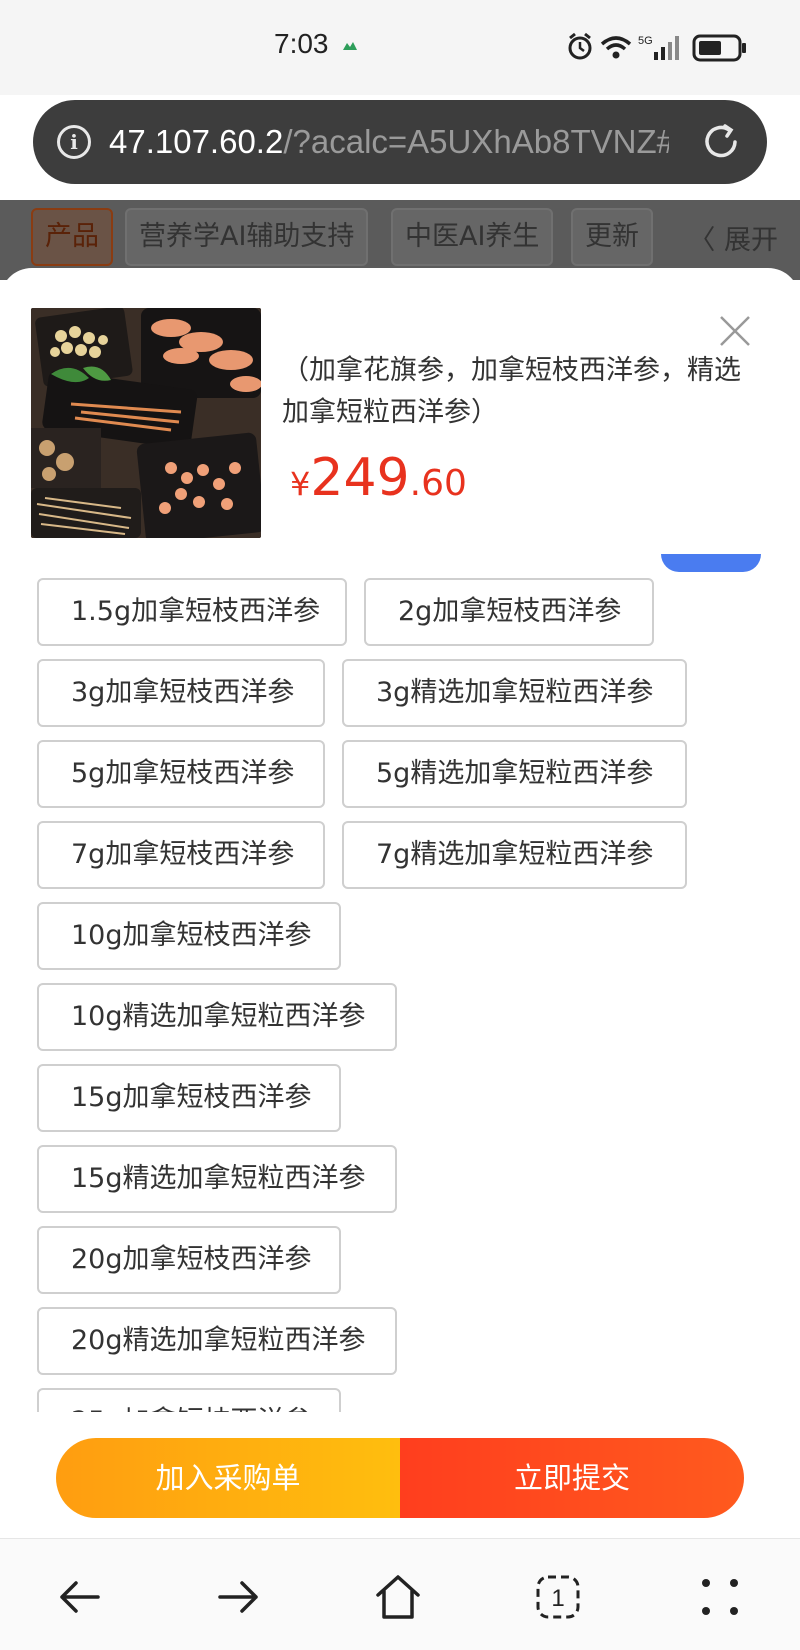 The height and width of the screenshot is (1650, 800). Describe the element at coordinates (301, 43) in the screenshot. I see `status-time: 7:03` at that location.